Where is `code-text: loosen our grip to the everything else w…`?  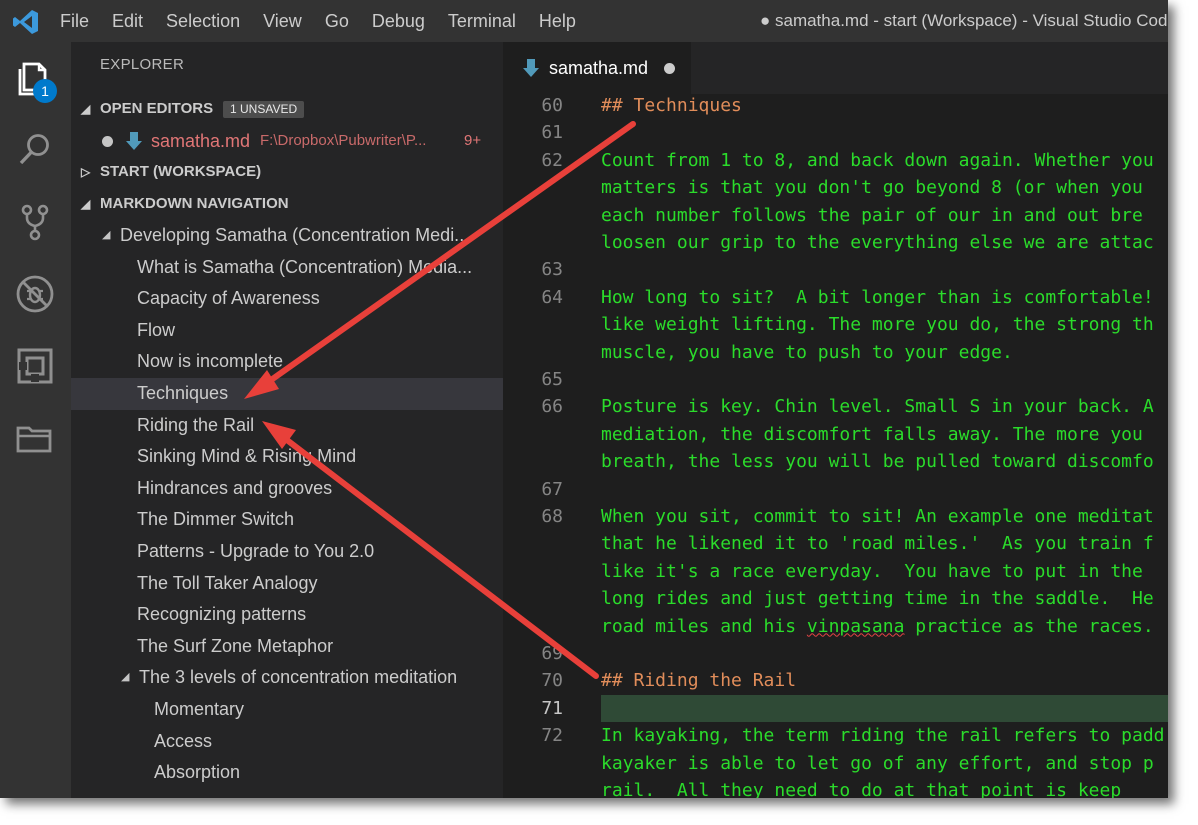 code-text: loosen our grip to the everything else w… is located at coordinates (877, 242).